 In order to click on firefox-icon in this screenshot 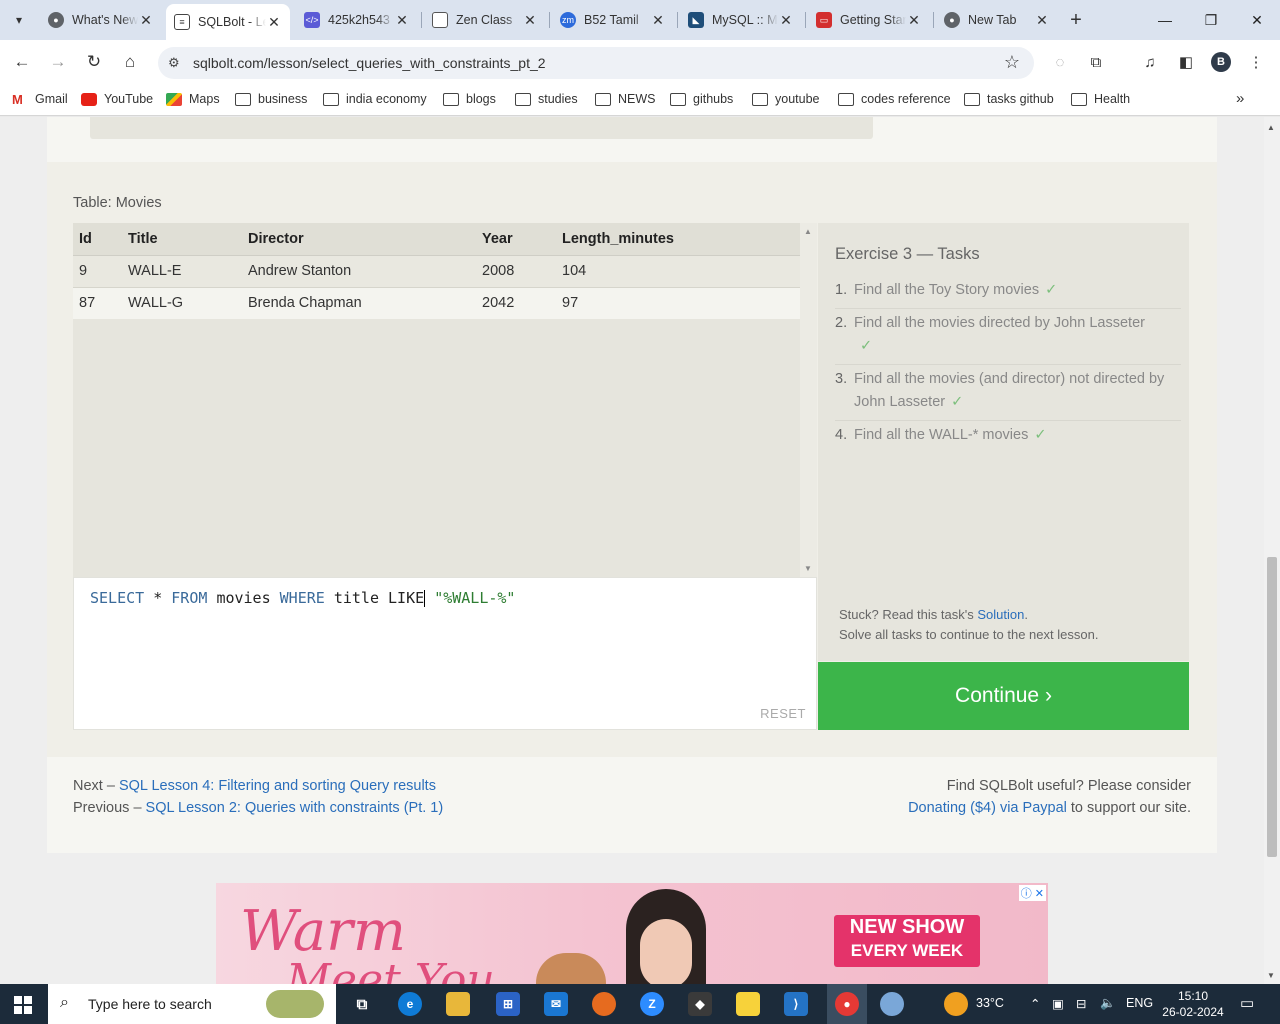, I will do `click(604, 1004)`.